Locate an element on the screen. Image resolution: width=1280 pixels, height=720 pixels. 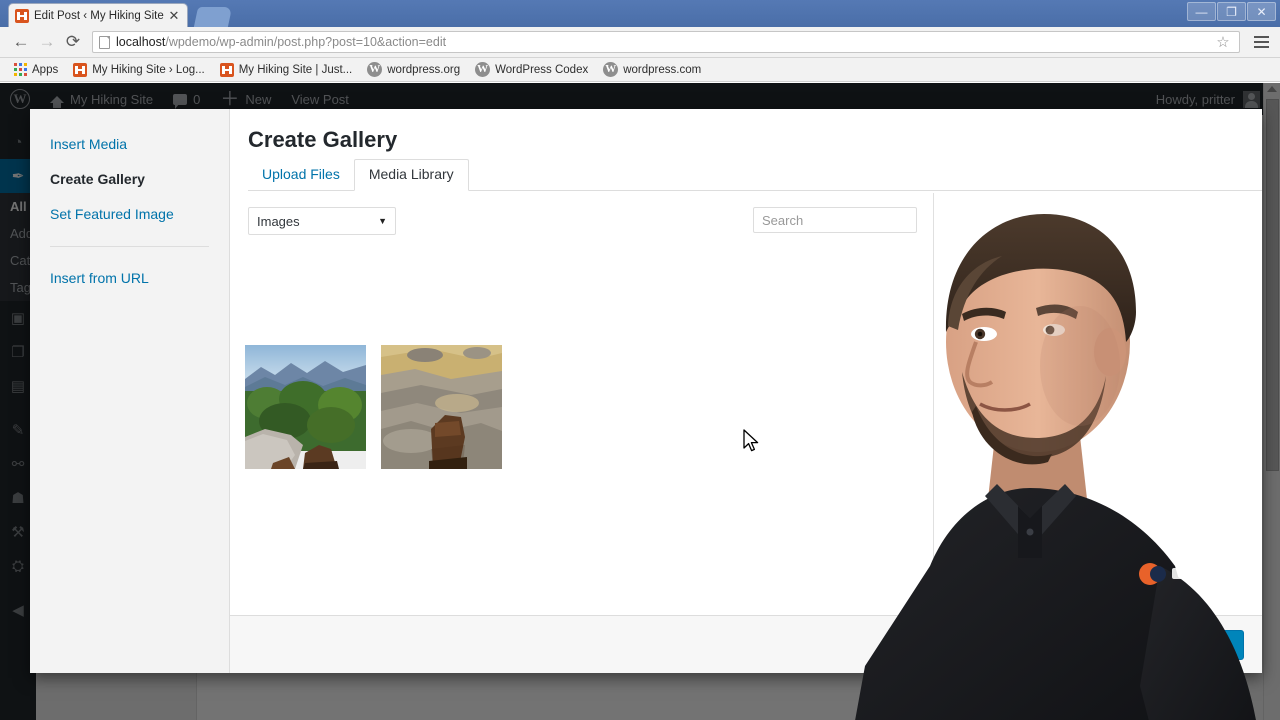
browser-tabstrip: Edit Post ‹ My Hiking Site ✕ — ❐ ✕ is located at coordinates (640, 13).